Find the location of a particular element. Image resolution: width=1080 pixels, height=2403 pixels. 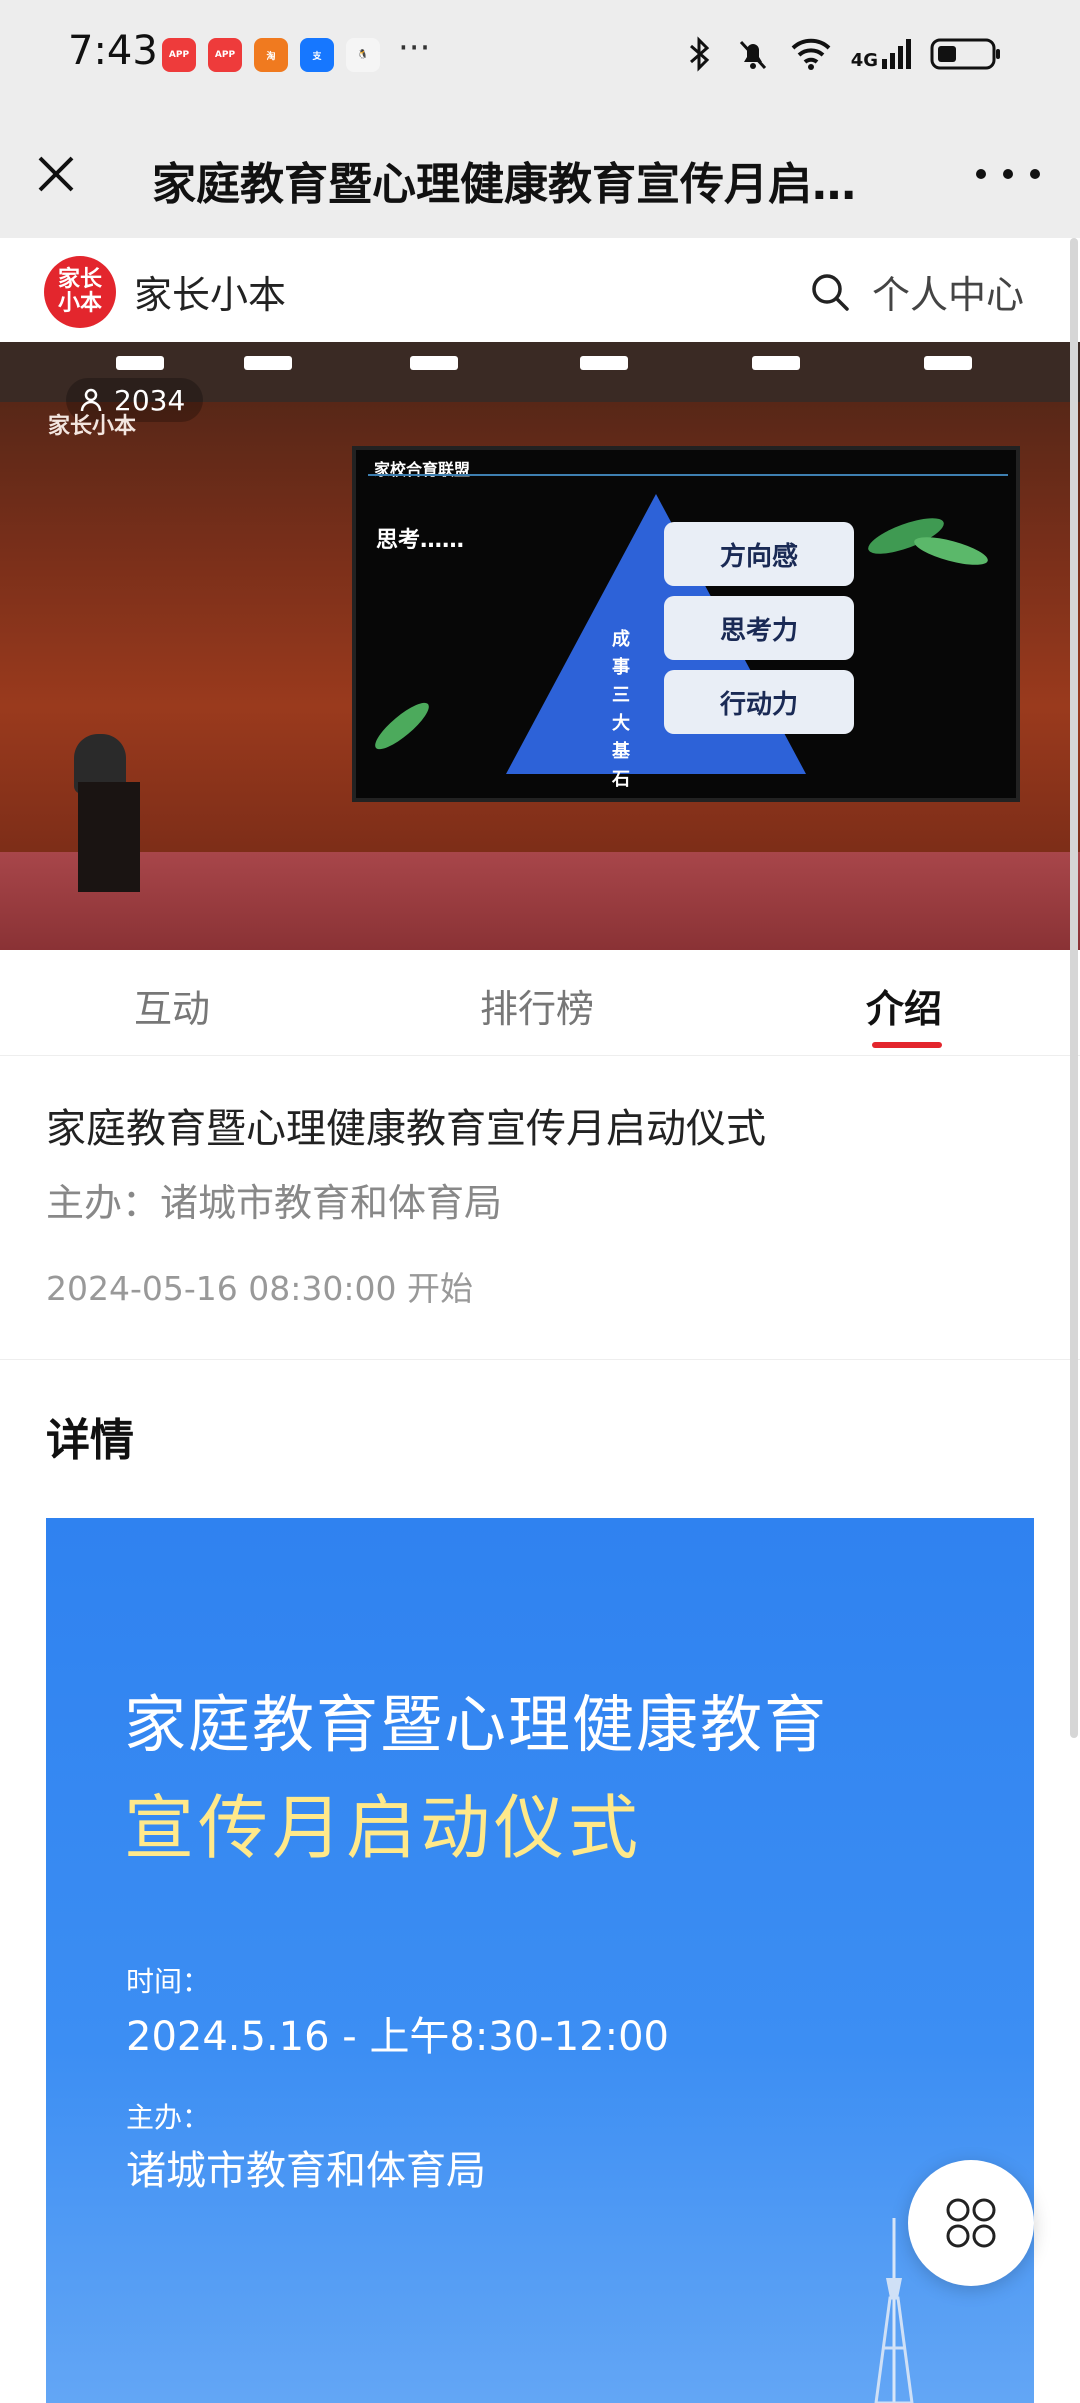

pill-action: 行动力 is located at coordinates (759, 702).